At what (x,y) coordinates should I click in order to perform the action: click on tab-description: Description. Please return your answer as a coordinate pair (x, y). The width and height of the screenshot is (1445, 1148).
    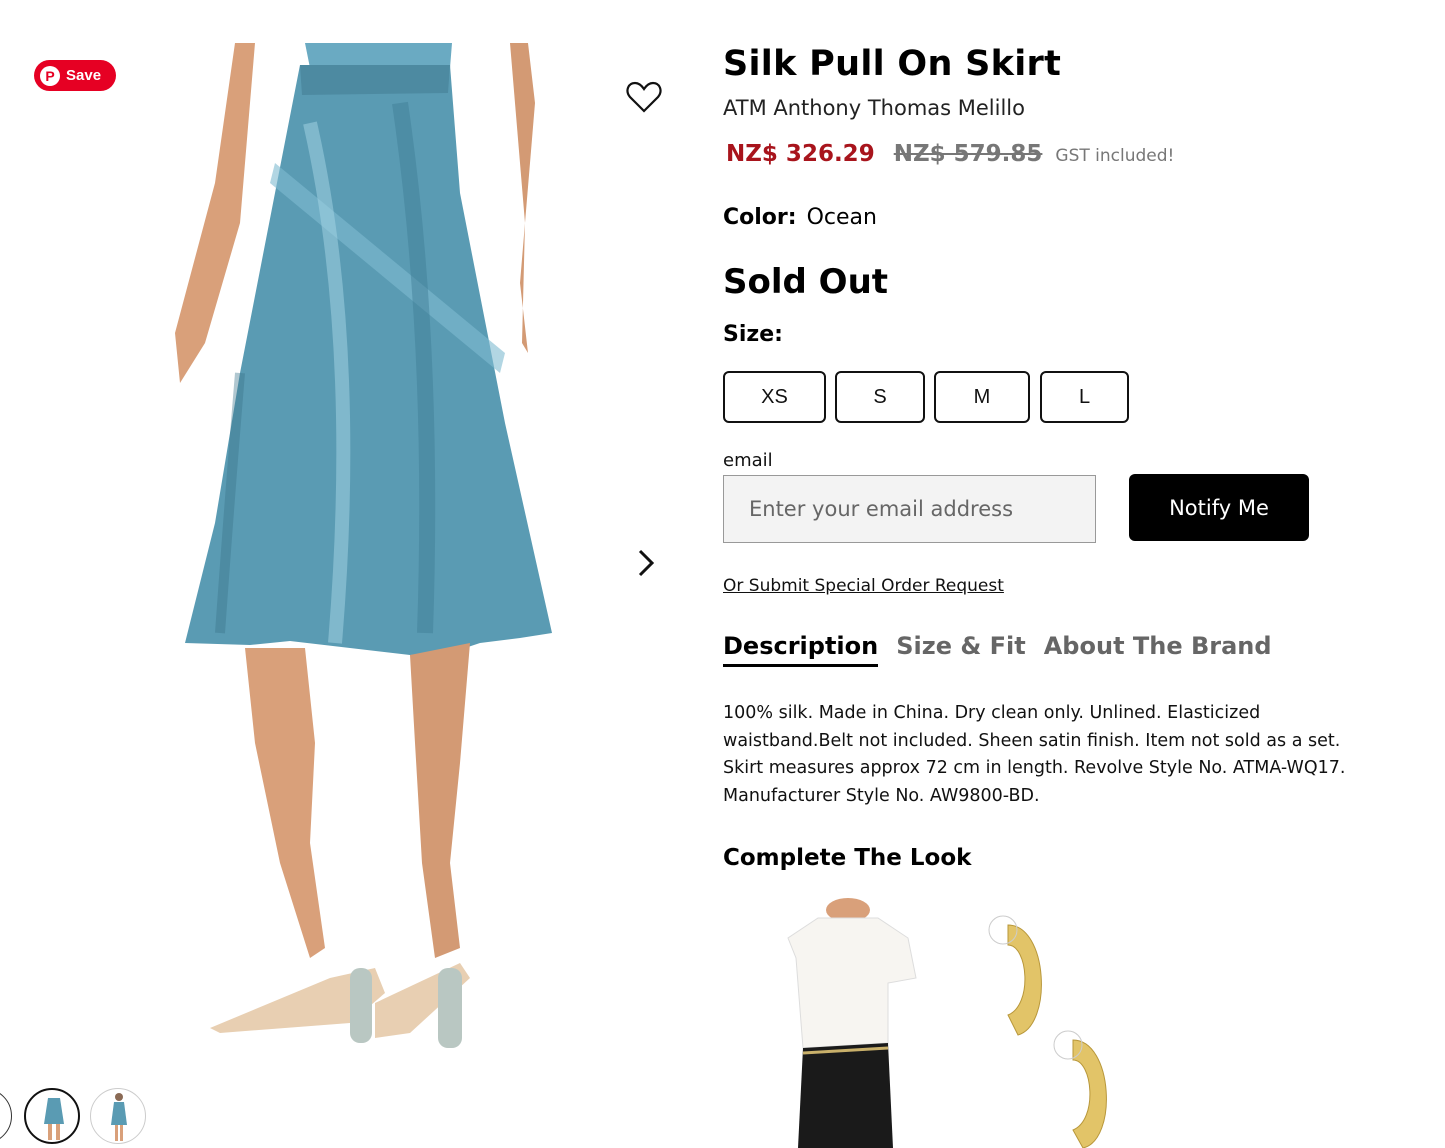
    Looking at the image, I should click on (801, 649).